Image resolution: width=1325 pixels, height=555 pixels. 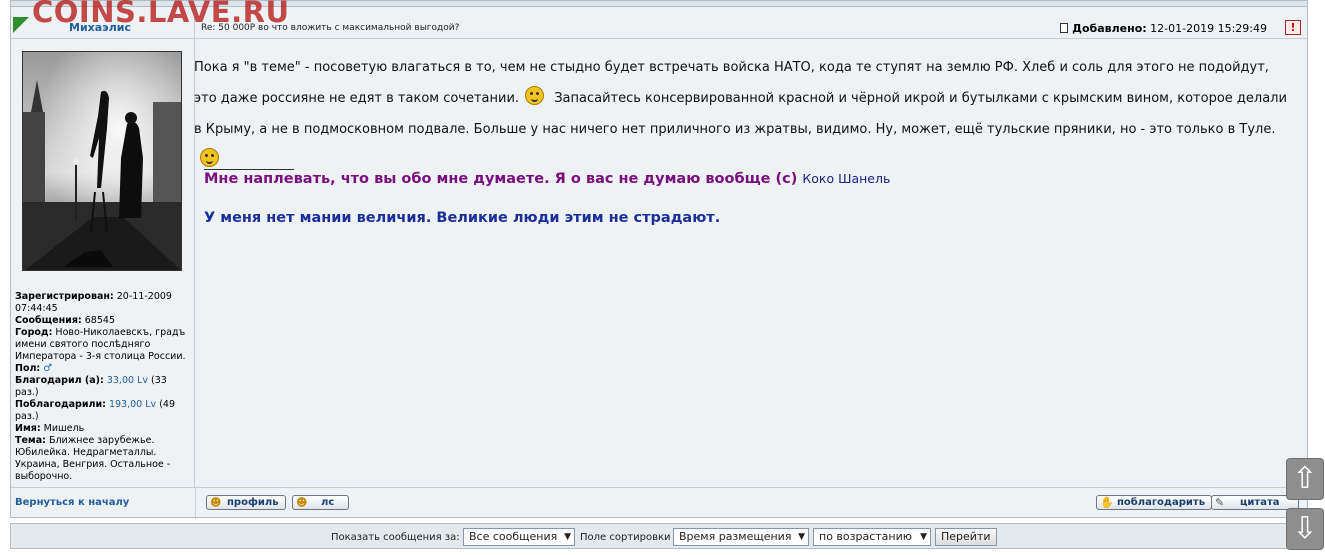 I want to click on signature-quote-1-author: Коко Шанель, so click(x=846, y=178).